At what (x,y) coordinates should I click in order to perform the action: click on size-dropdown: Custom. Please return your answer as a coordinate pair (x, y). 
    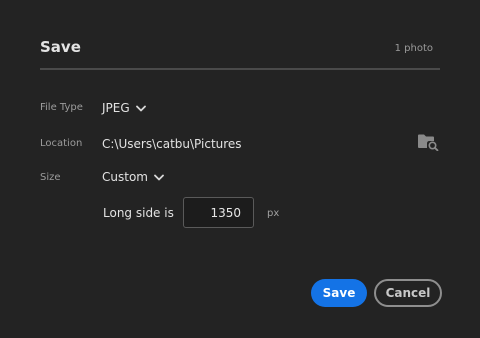
    Looking at the image, I should click on (133, 177).